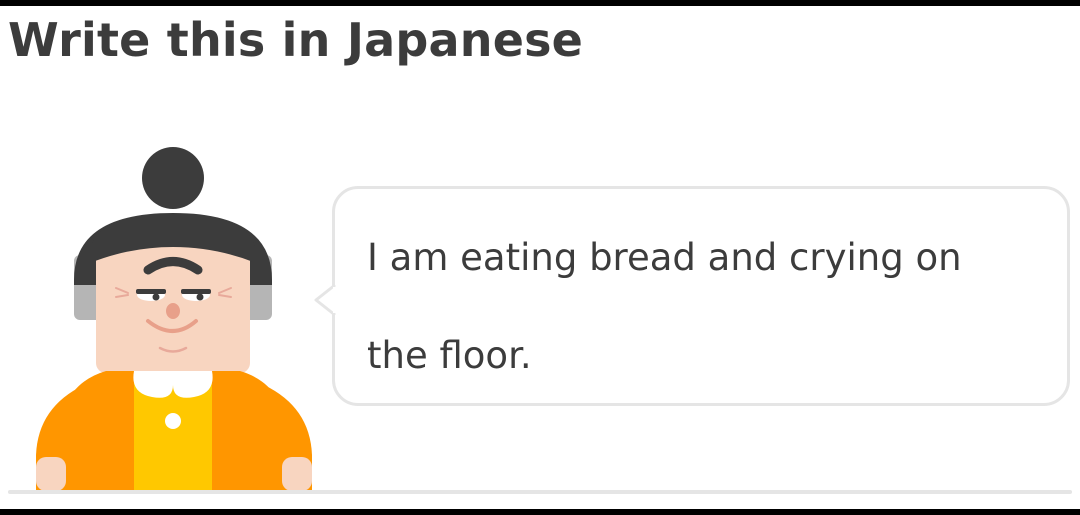 This screenshot has height=515, width=1080. I want to click on left-hand, so click(51, 474).